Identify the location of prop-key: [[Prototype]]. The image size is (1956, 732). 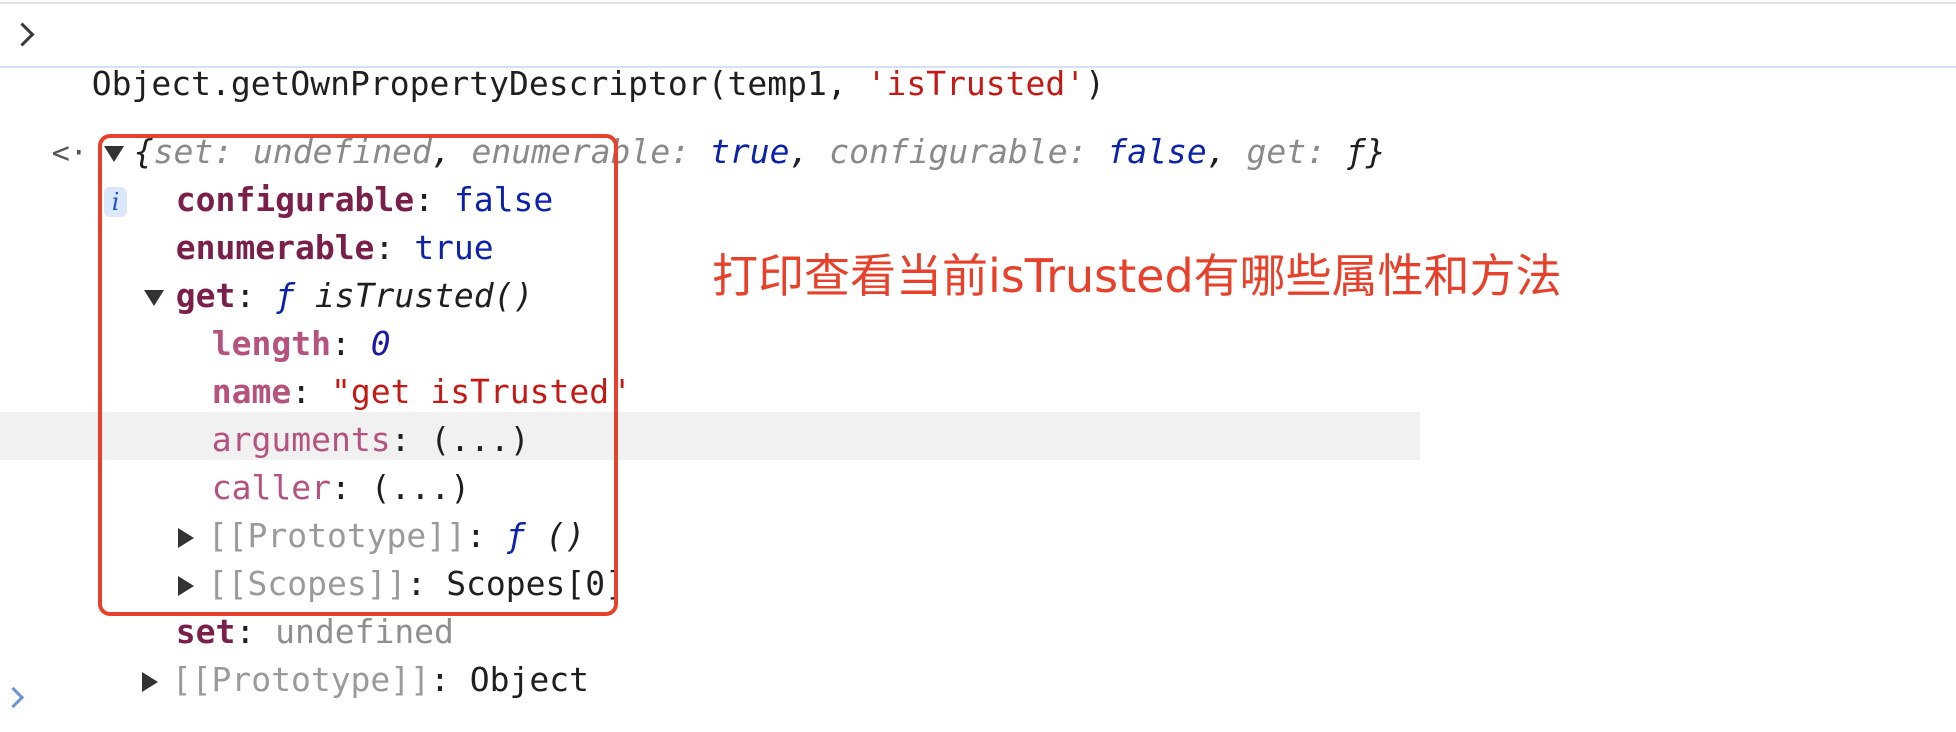
(301, 679).